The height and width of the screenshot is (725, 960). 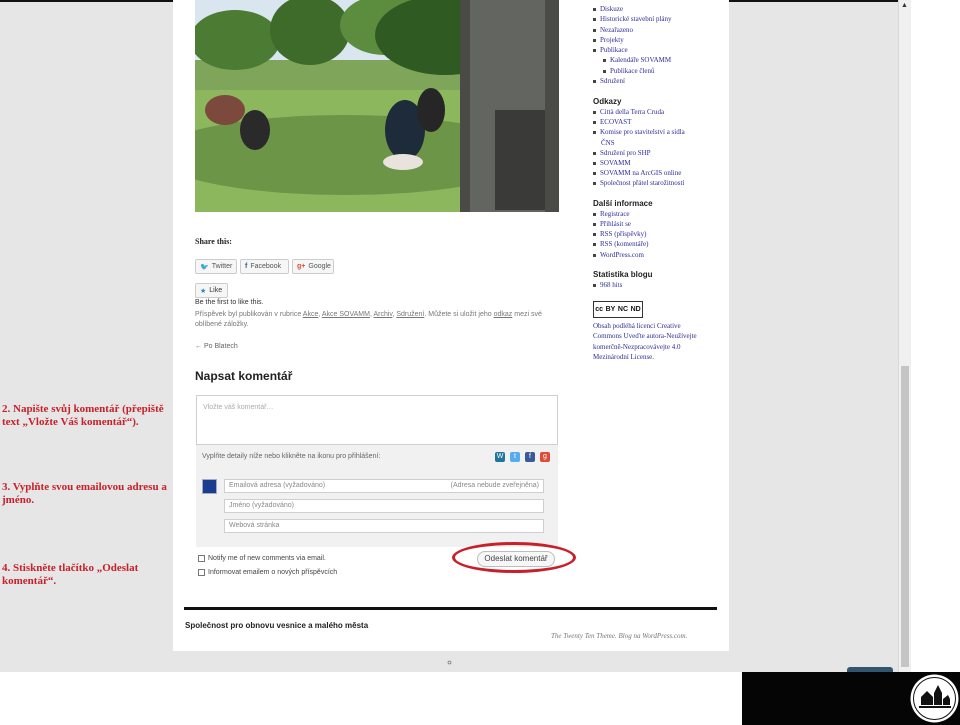 What do you see at coordinates (642, 132) in the screenshot?
I see `sidebar-link-label: Komise pro stavitelství a sídla` at bounding box center [642, 132].